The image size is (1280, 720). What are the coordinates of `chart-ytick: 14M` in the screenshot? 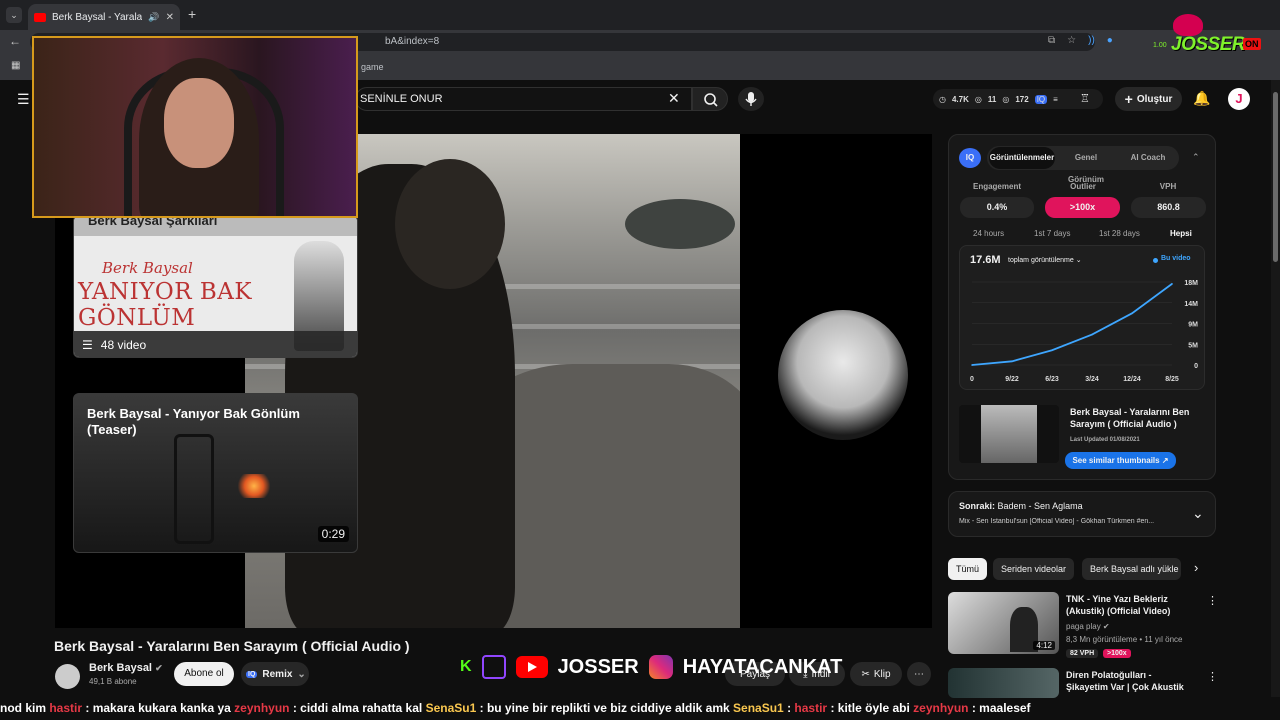 It's located at (1191, 304).